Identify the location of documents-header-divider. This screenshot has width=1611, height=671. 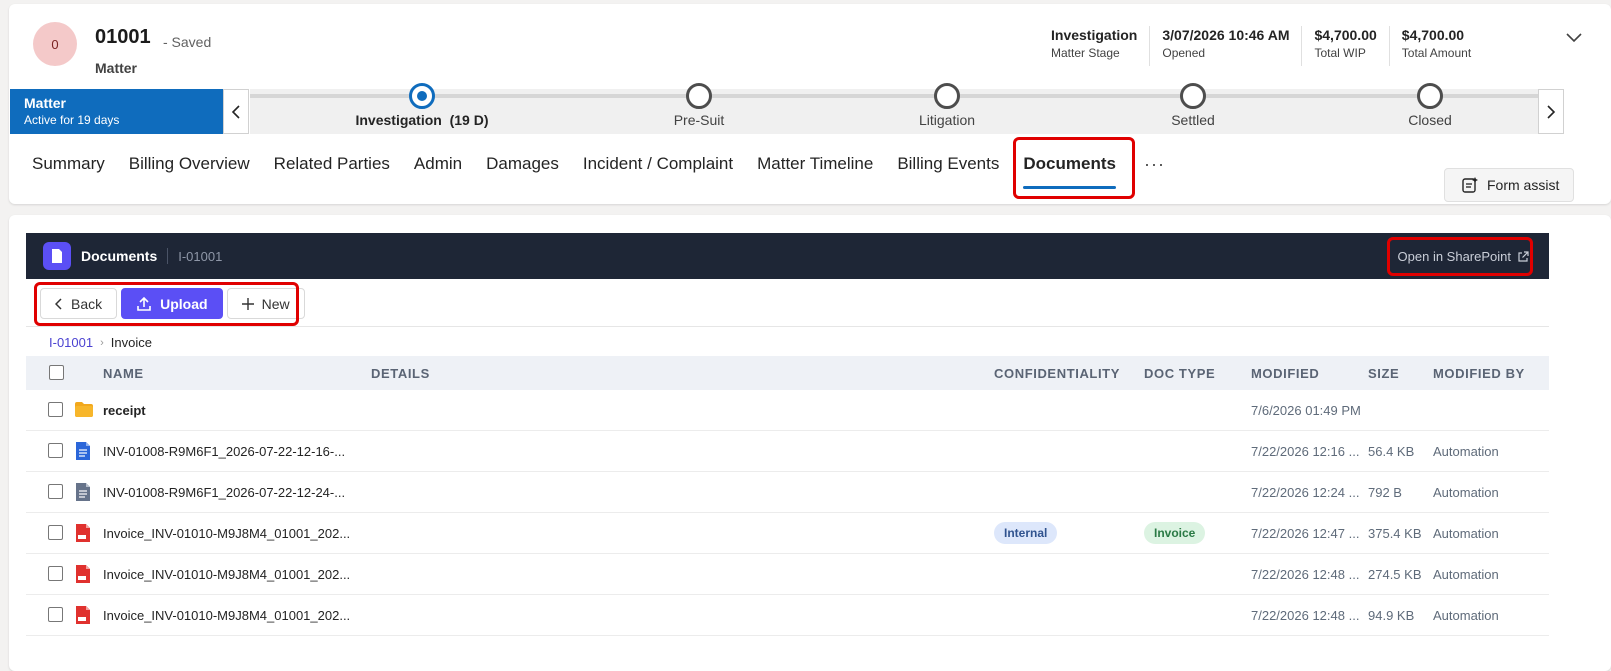
(168, 256).